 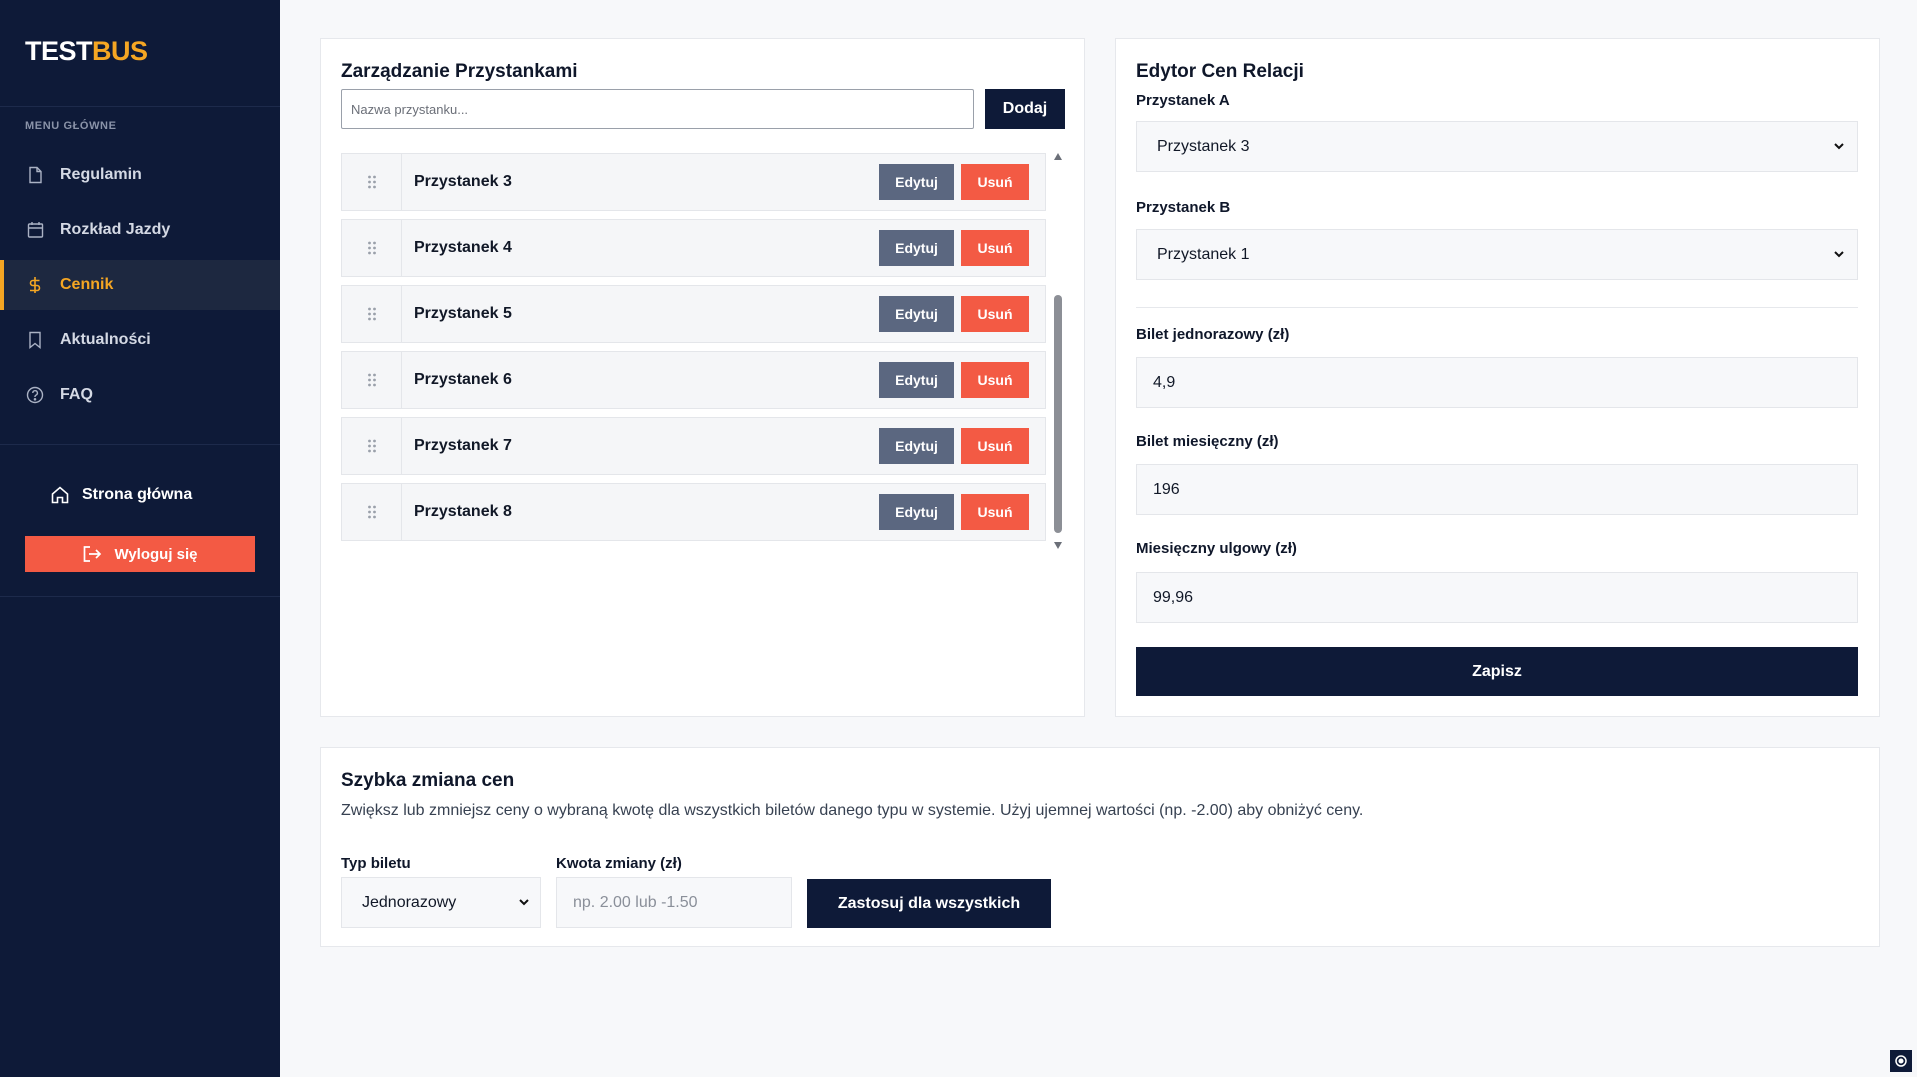 I want to click on sidebar-item-rozklad-jazdy: Rozkład Jazdy, so click(x=140, y=230).